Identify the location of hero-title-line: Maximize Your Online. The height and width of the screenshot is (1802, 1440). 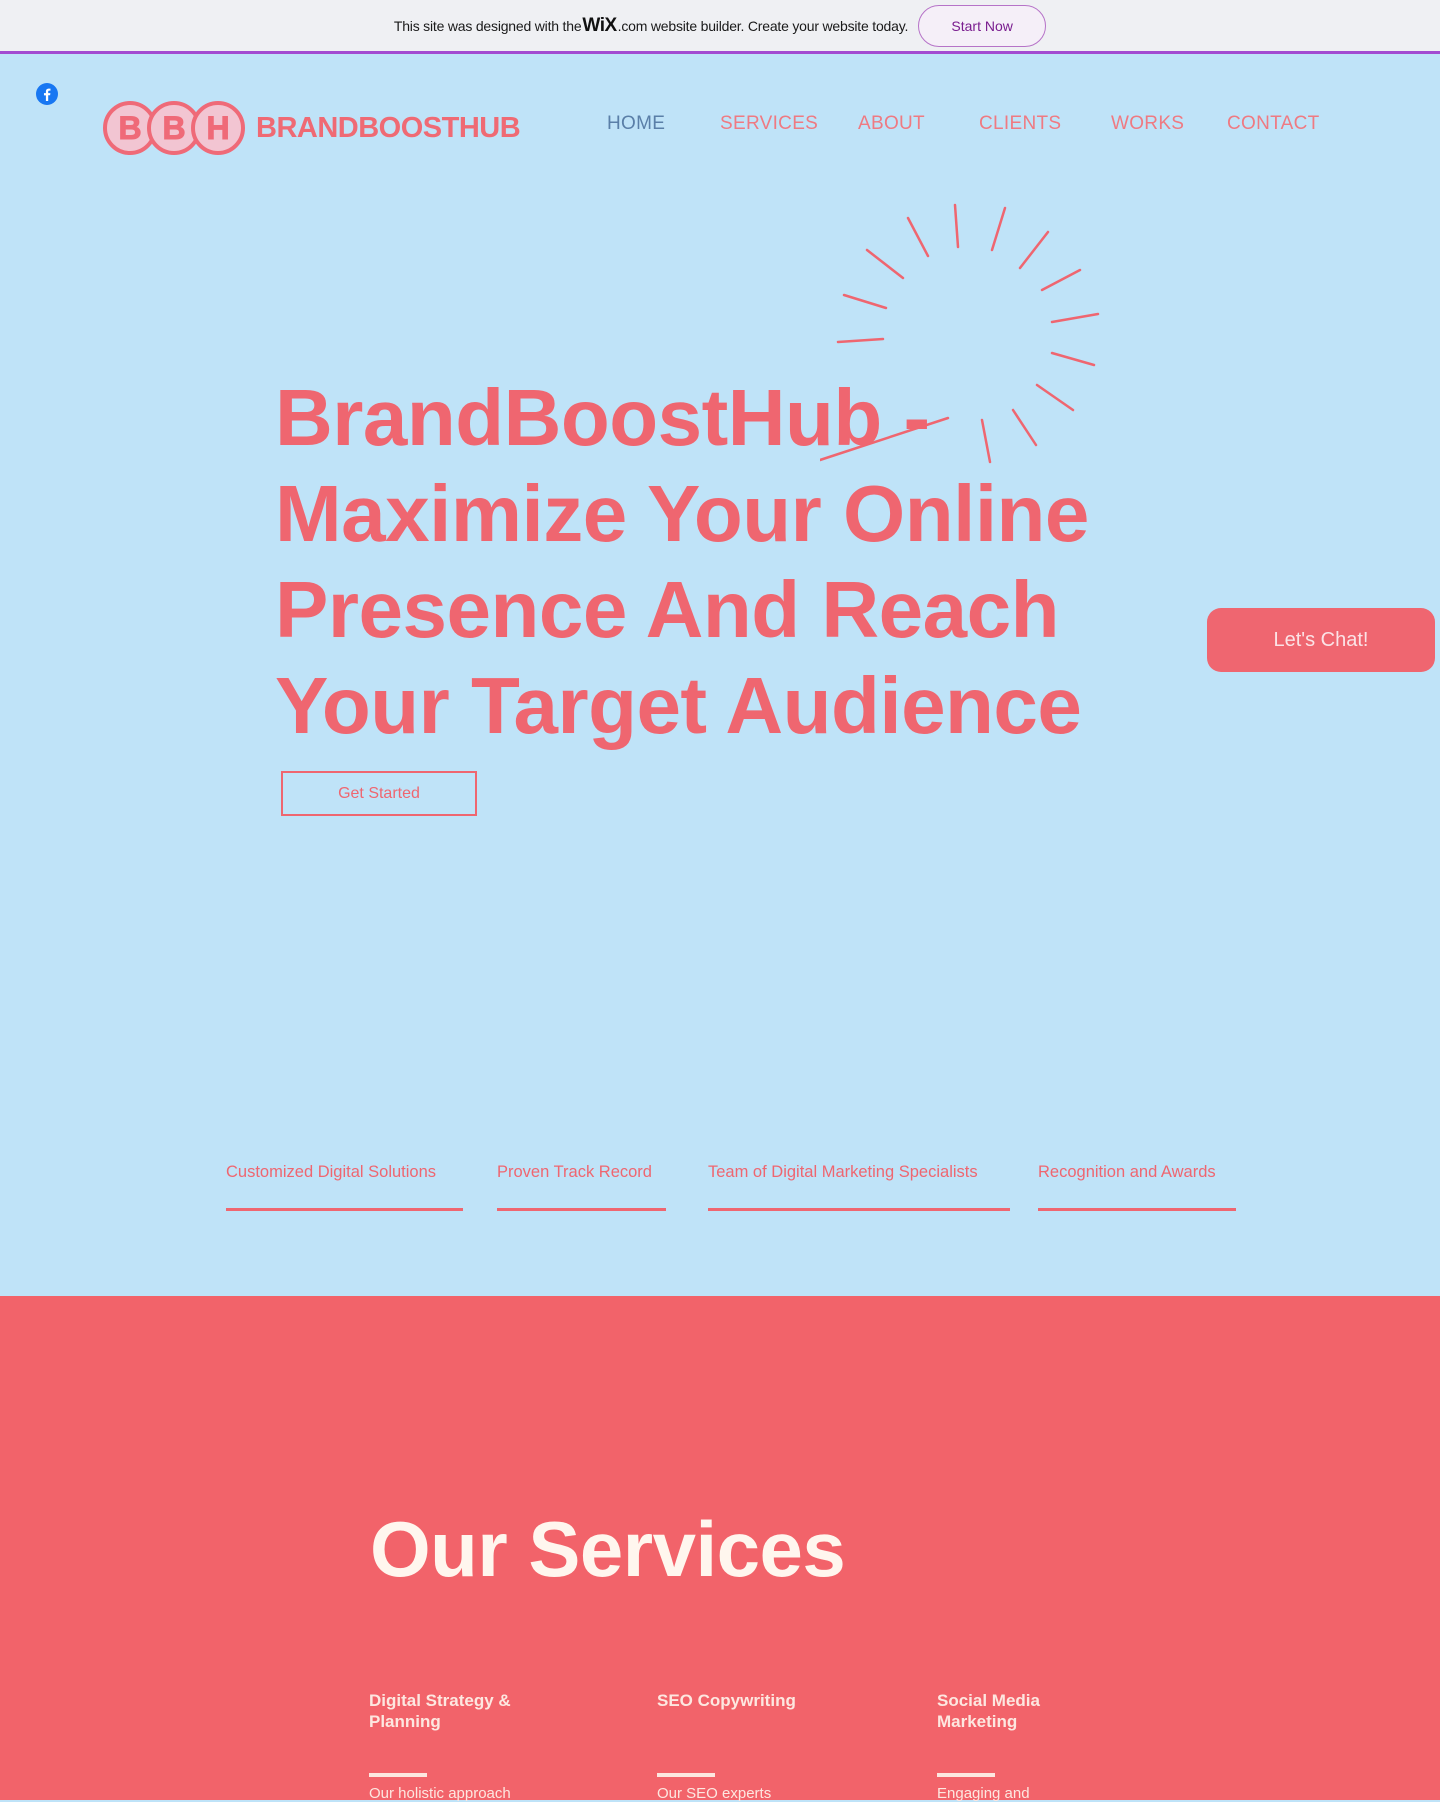
(682, 513).